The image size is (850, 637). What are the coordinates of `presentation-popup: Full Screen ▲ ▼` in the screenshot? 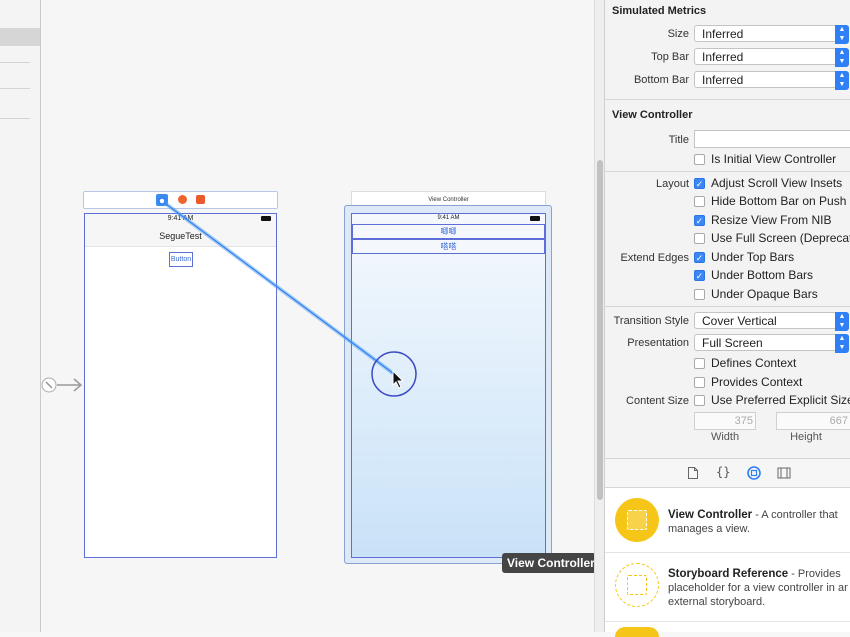 It's located at (771, 343).